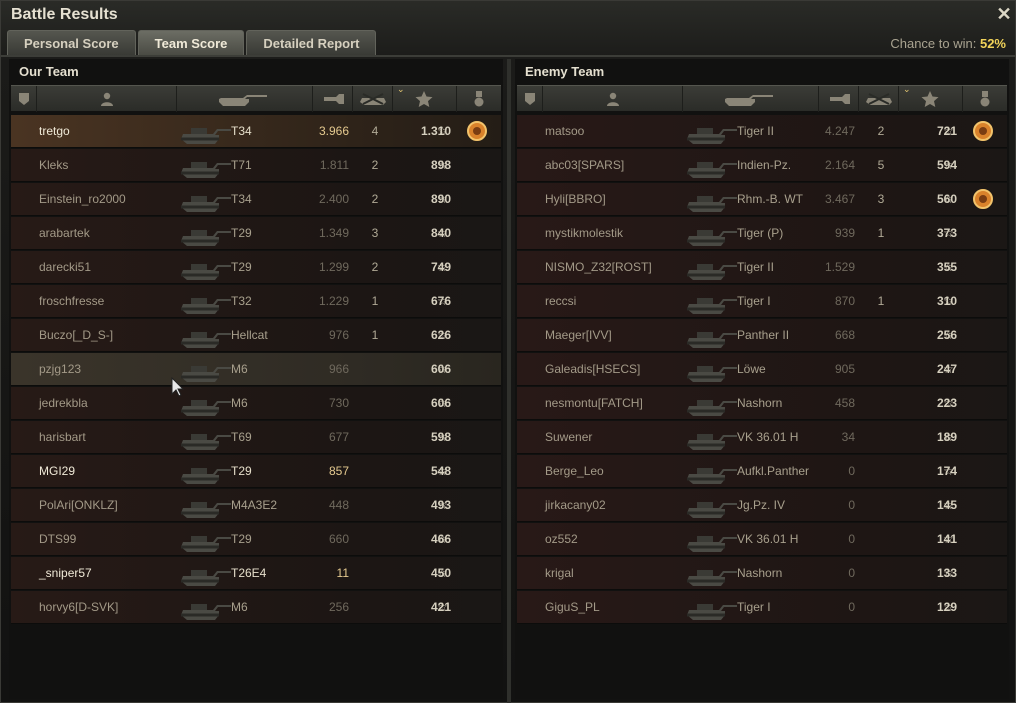  What do you see at coordinates (256, 301) in the screenshot?
I see `table-row: froschfresse T32 1.229 1 676 ☆` at bounding box center [256, 301].